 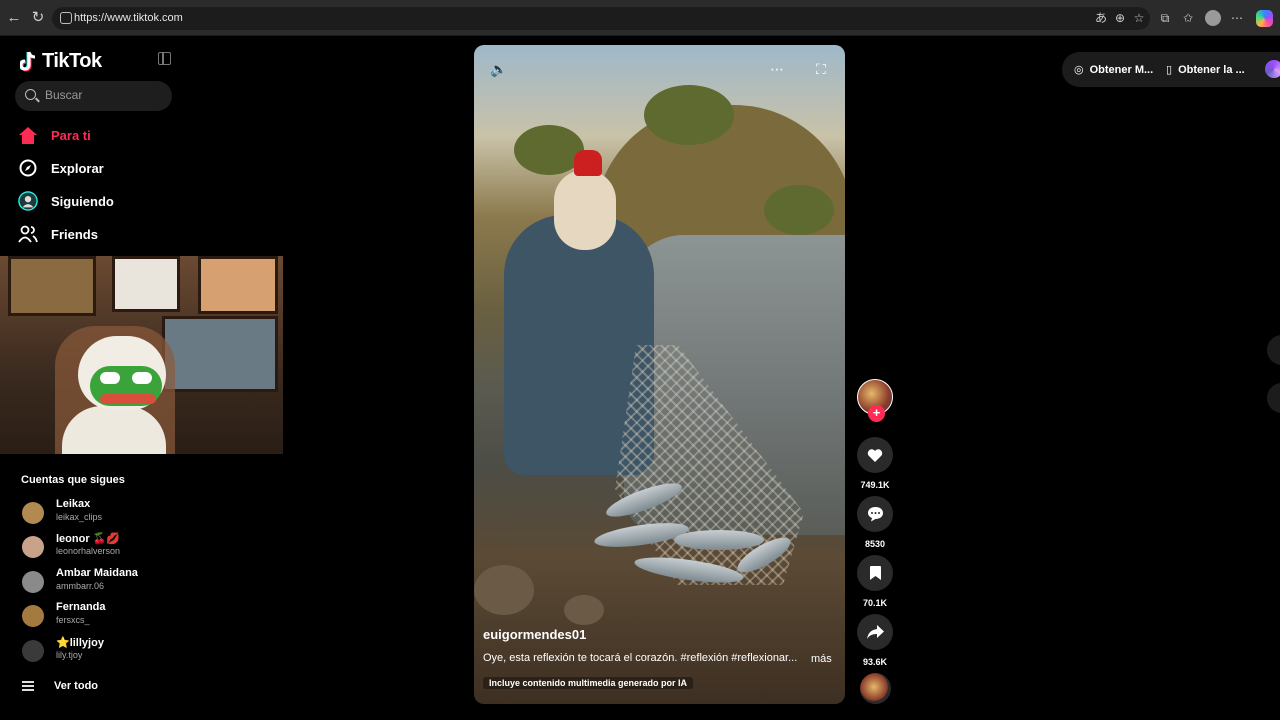 I want to click on reload-icon: ↻, so click(x=38, y=18).